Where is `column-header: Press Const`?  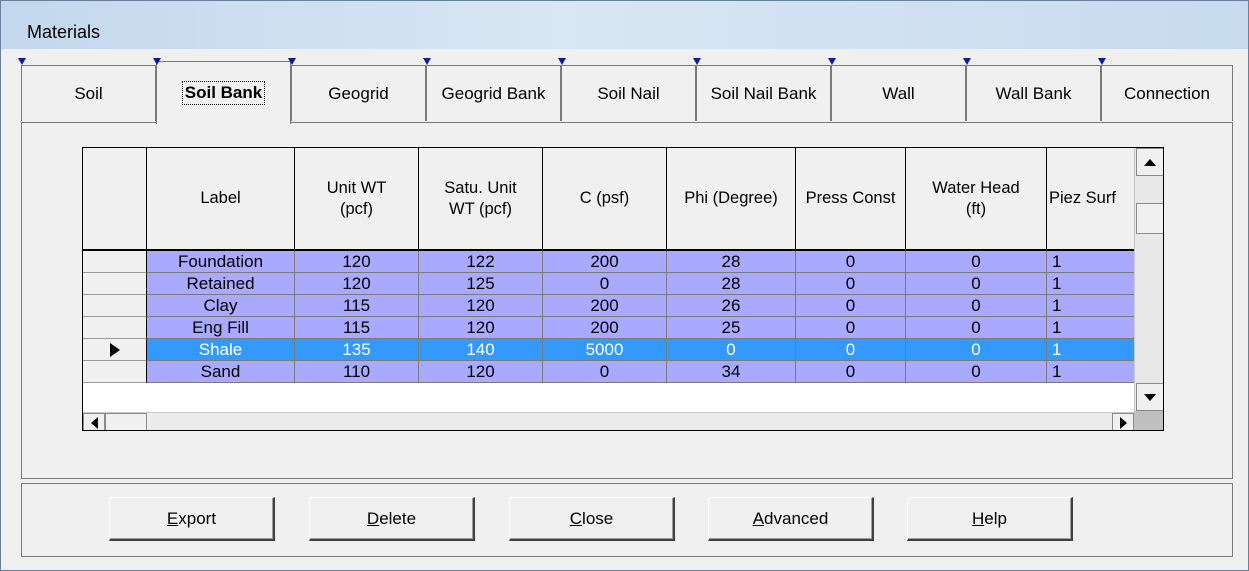
column-header: Press Const is located at coordinates (851, 199).